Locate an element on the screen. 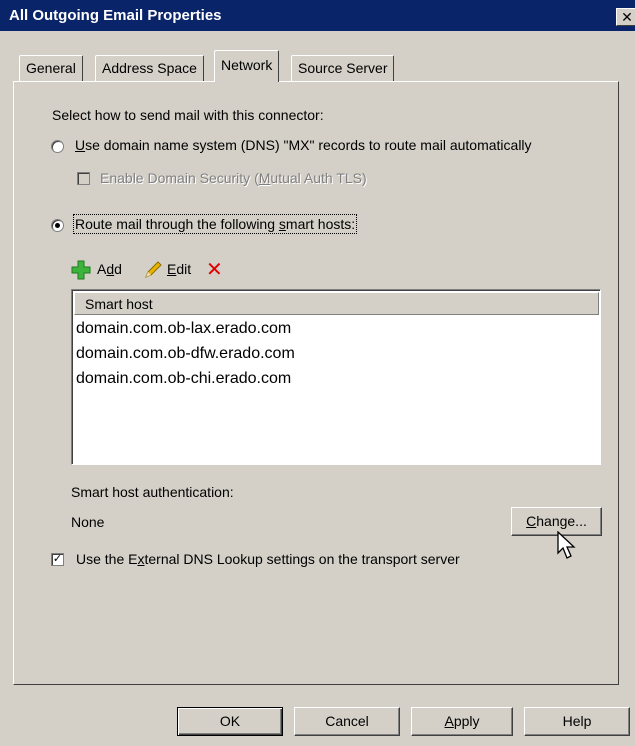 The height and width of the screenshot is (746, 635). add-icon is located at coordinates (81, 270).